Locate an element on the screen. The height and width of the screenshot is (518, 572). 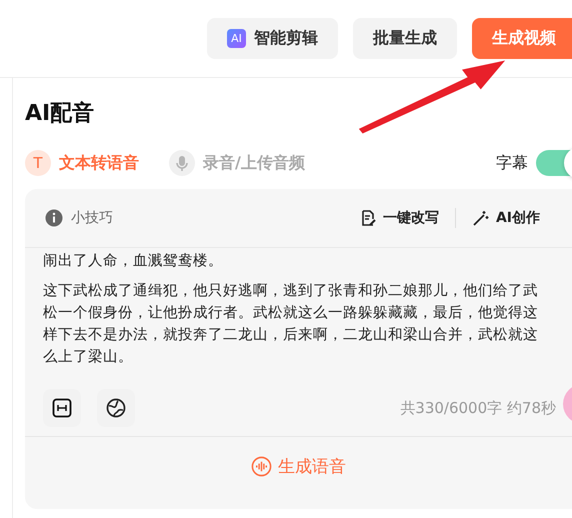
globe-icon is located at coordinates (116, 408).